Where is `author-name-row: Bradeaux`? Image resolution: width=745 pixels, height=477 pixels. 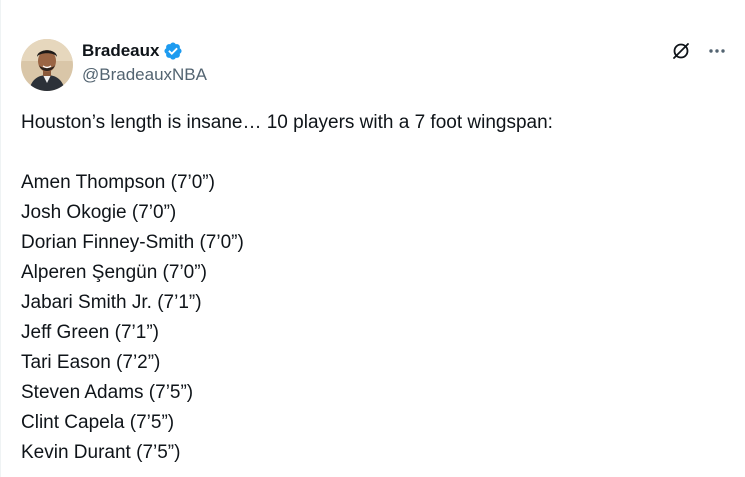 author-name-row: Bradeaux is located at coordinates (132, 51).